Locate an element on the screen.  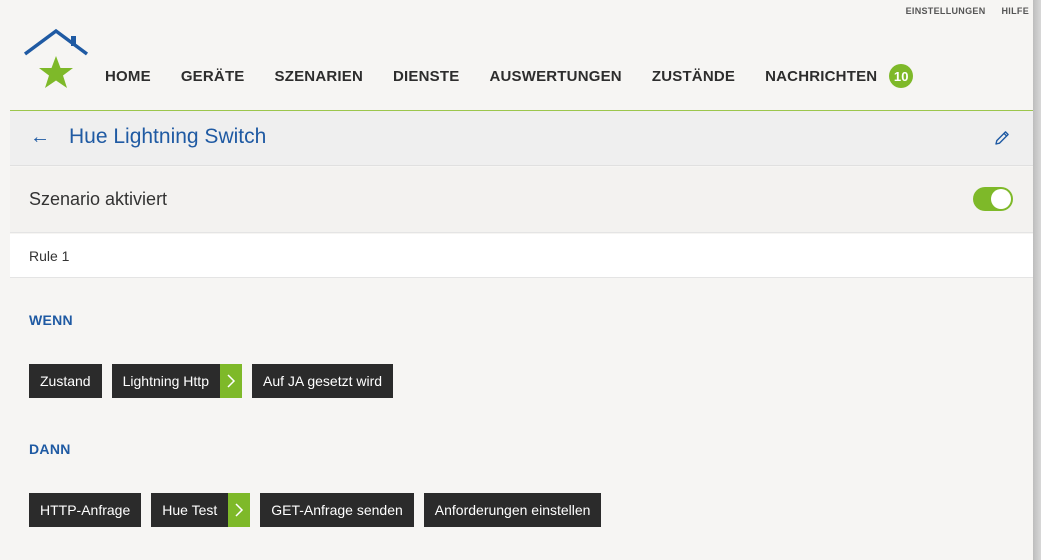
house-star-icon is located at coordinates (56, 58).